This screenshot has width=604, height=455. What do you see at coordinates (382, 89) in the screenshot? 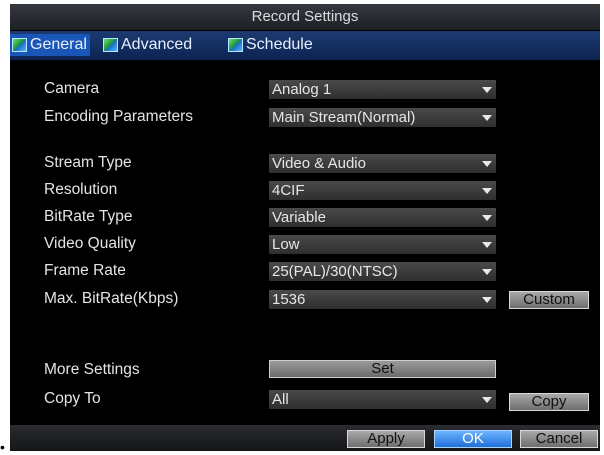
I see `camera-select: Analog 1` at bounding box center [382, 89].